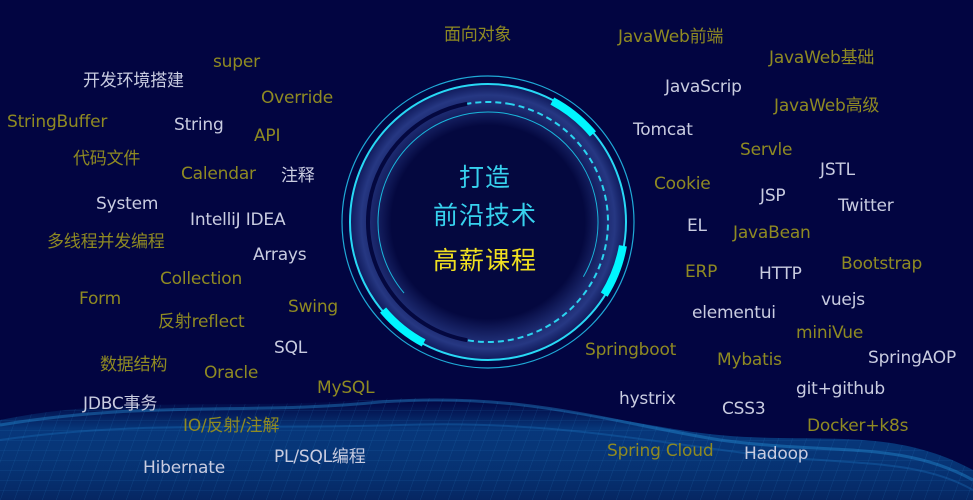 The height and width of the screenshot is (500, 973). I want to click on tag-bootstrap: Bootstrap, so click(882, 264).